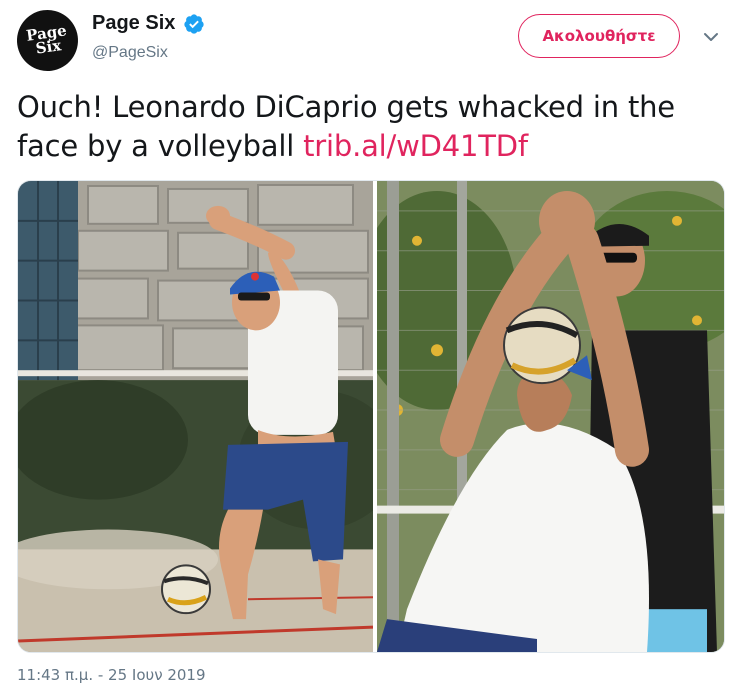 This screenshot has height=693, width=735. I want to click on avatar: Page Six, so click(47, 40).